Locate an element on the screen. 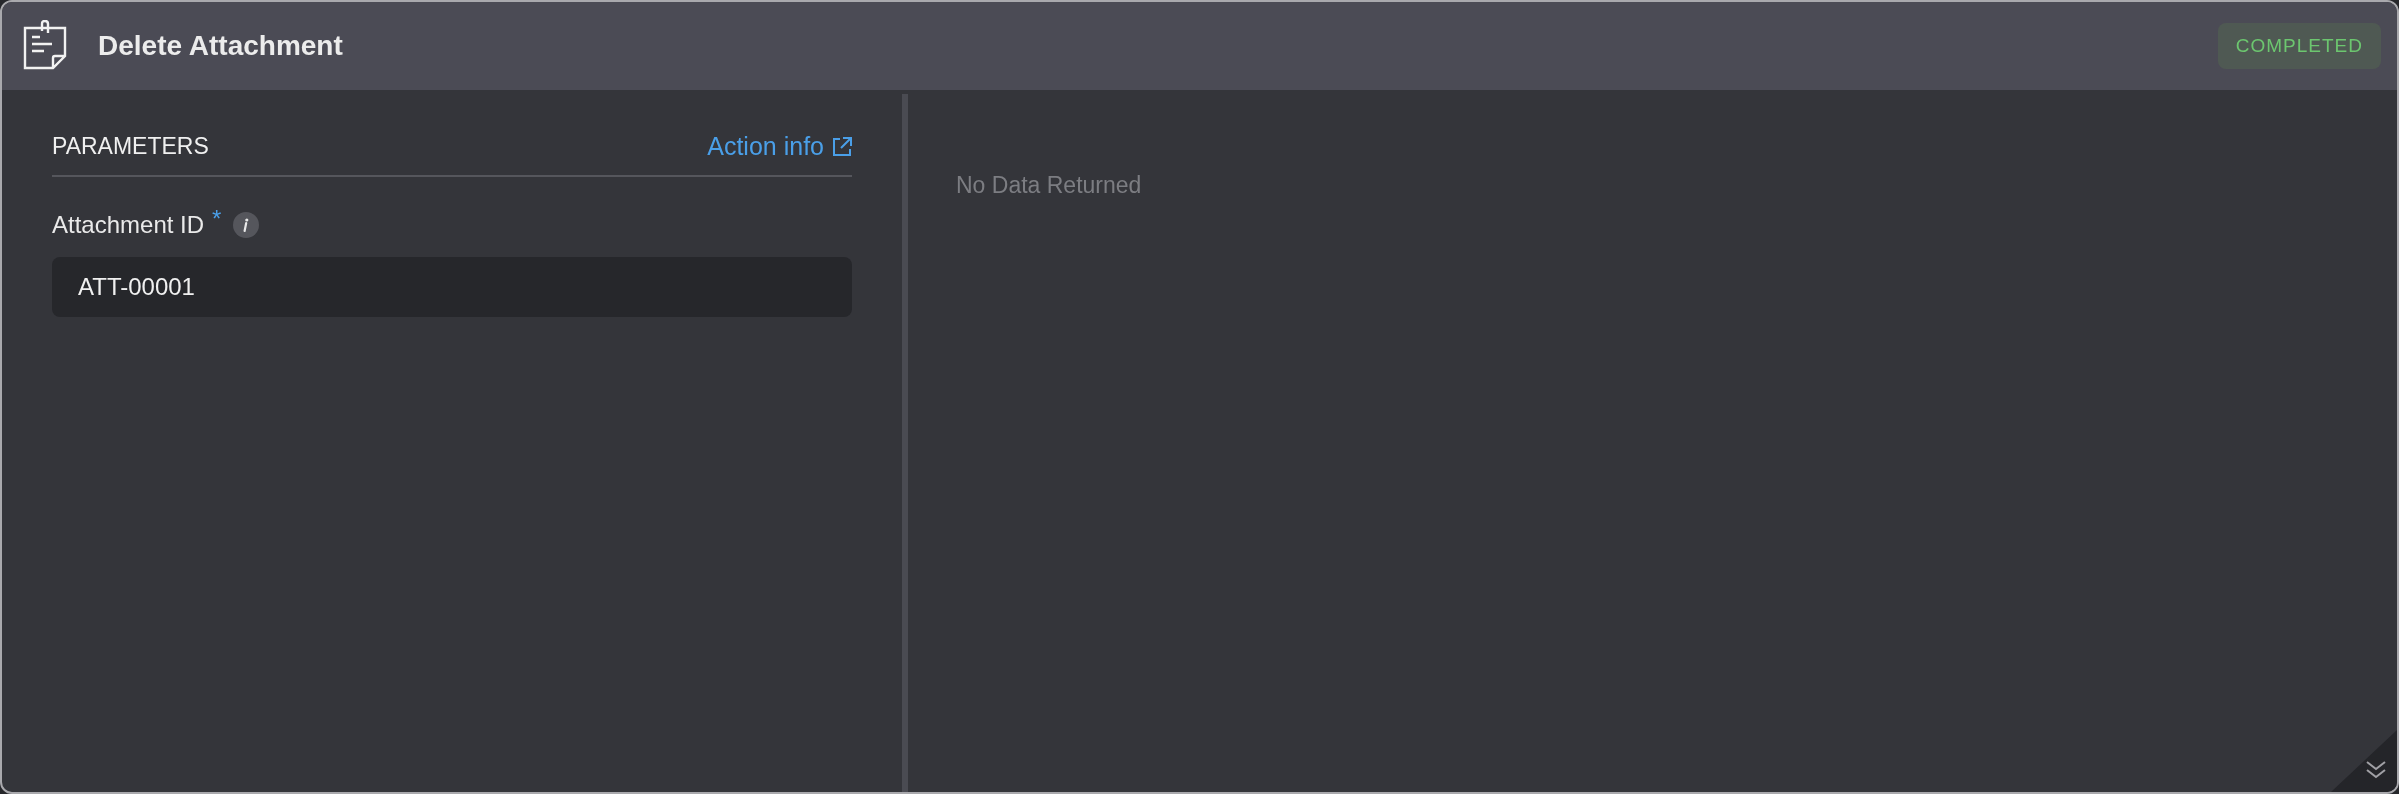 This screenshot has height=794, width=2399. input-field: ATT-00001 is located at coordinates (452, 287).